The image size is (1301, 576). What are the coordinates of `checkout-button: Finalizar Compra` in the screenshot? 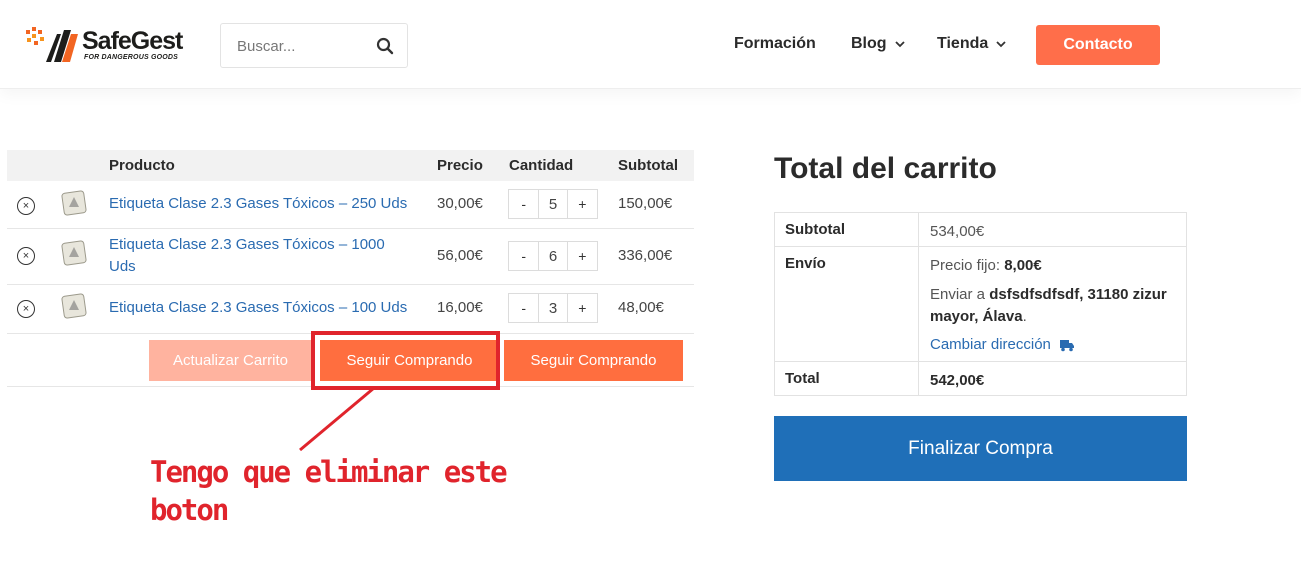 It's located at (980, 448).